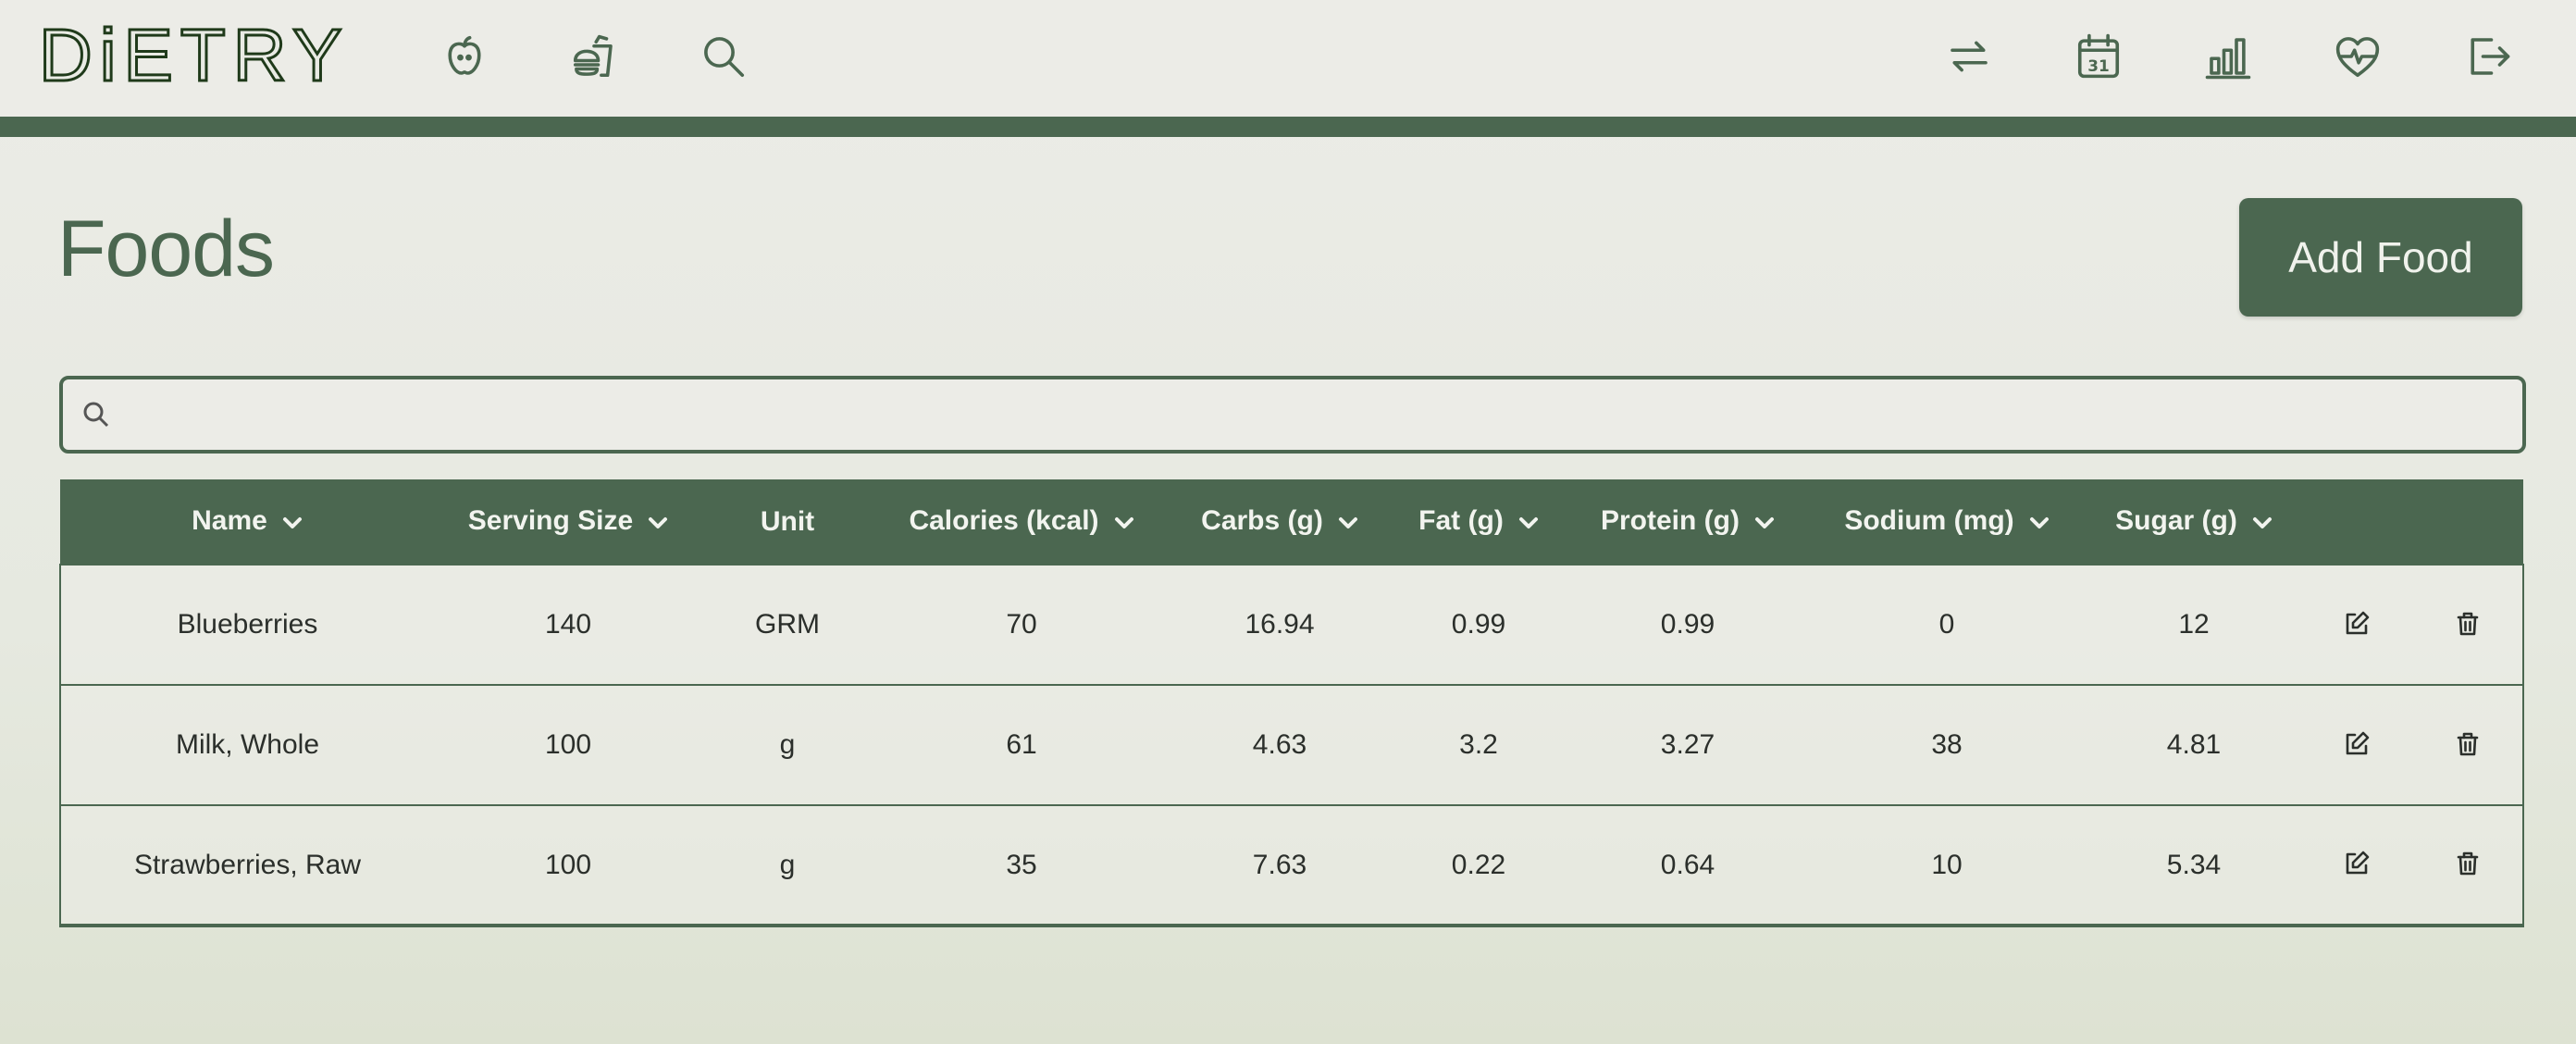 This screenshot has height=1044, width=2576. Describe the element at coordinates (1687, 624) in the screenshot. I see `cell-protein: 0.99` at that location.